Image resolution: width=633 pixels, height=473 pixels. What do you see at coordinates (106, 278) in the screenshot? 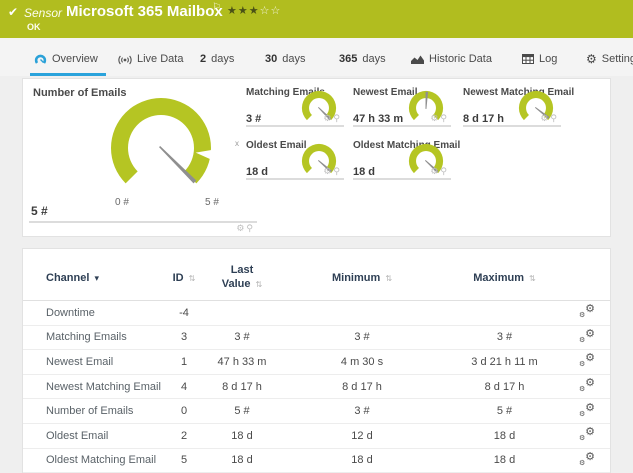
I see `column-header-channel: Channel ▾` at bounding box center [106, 278].